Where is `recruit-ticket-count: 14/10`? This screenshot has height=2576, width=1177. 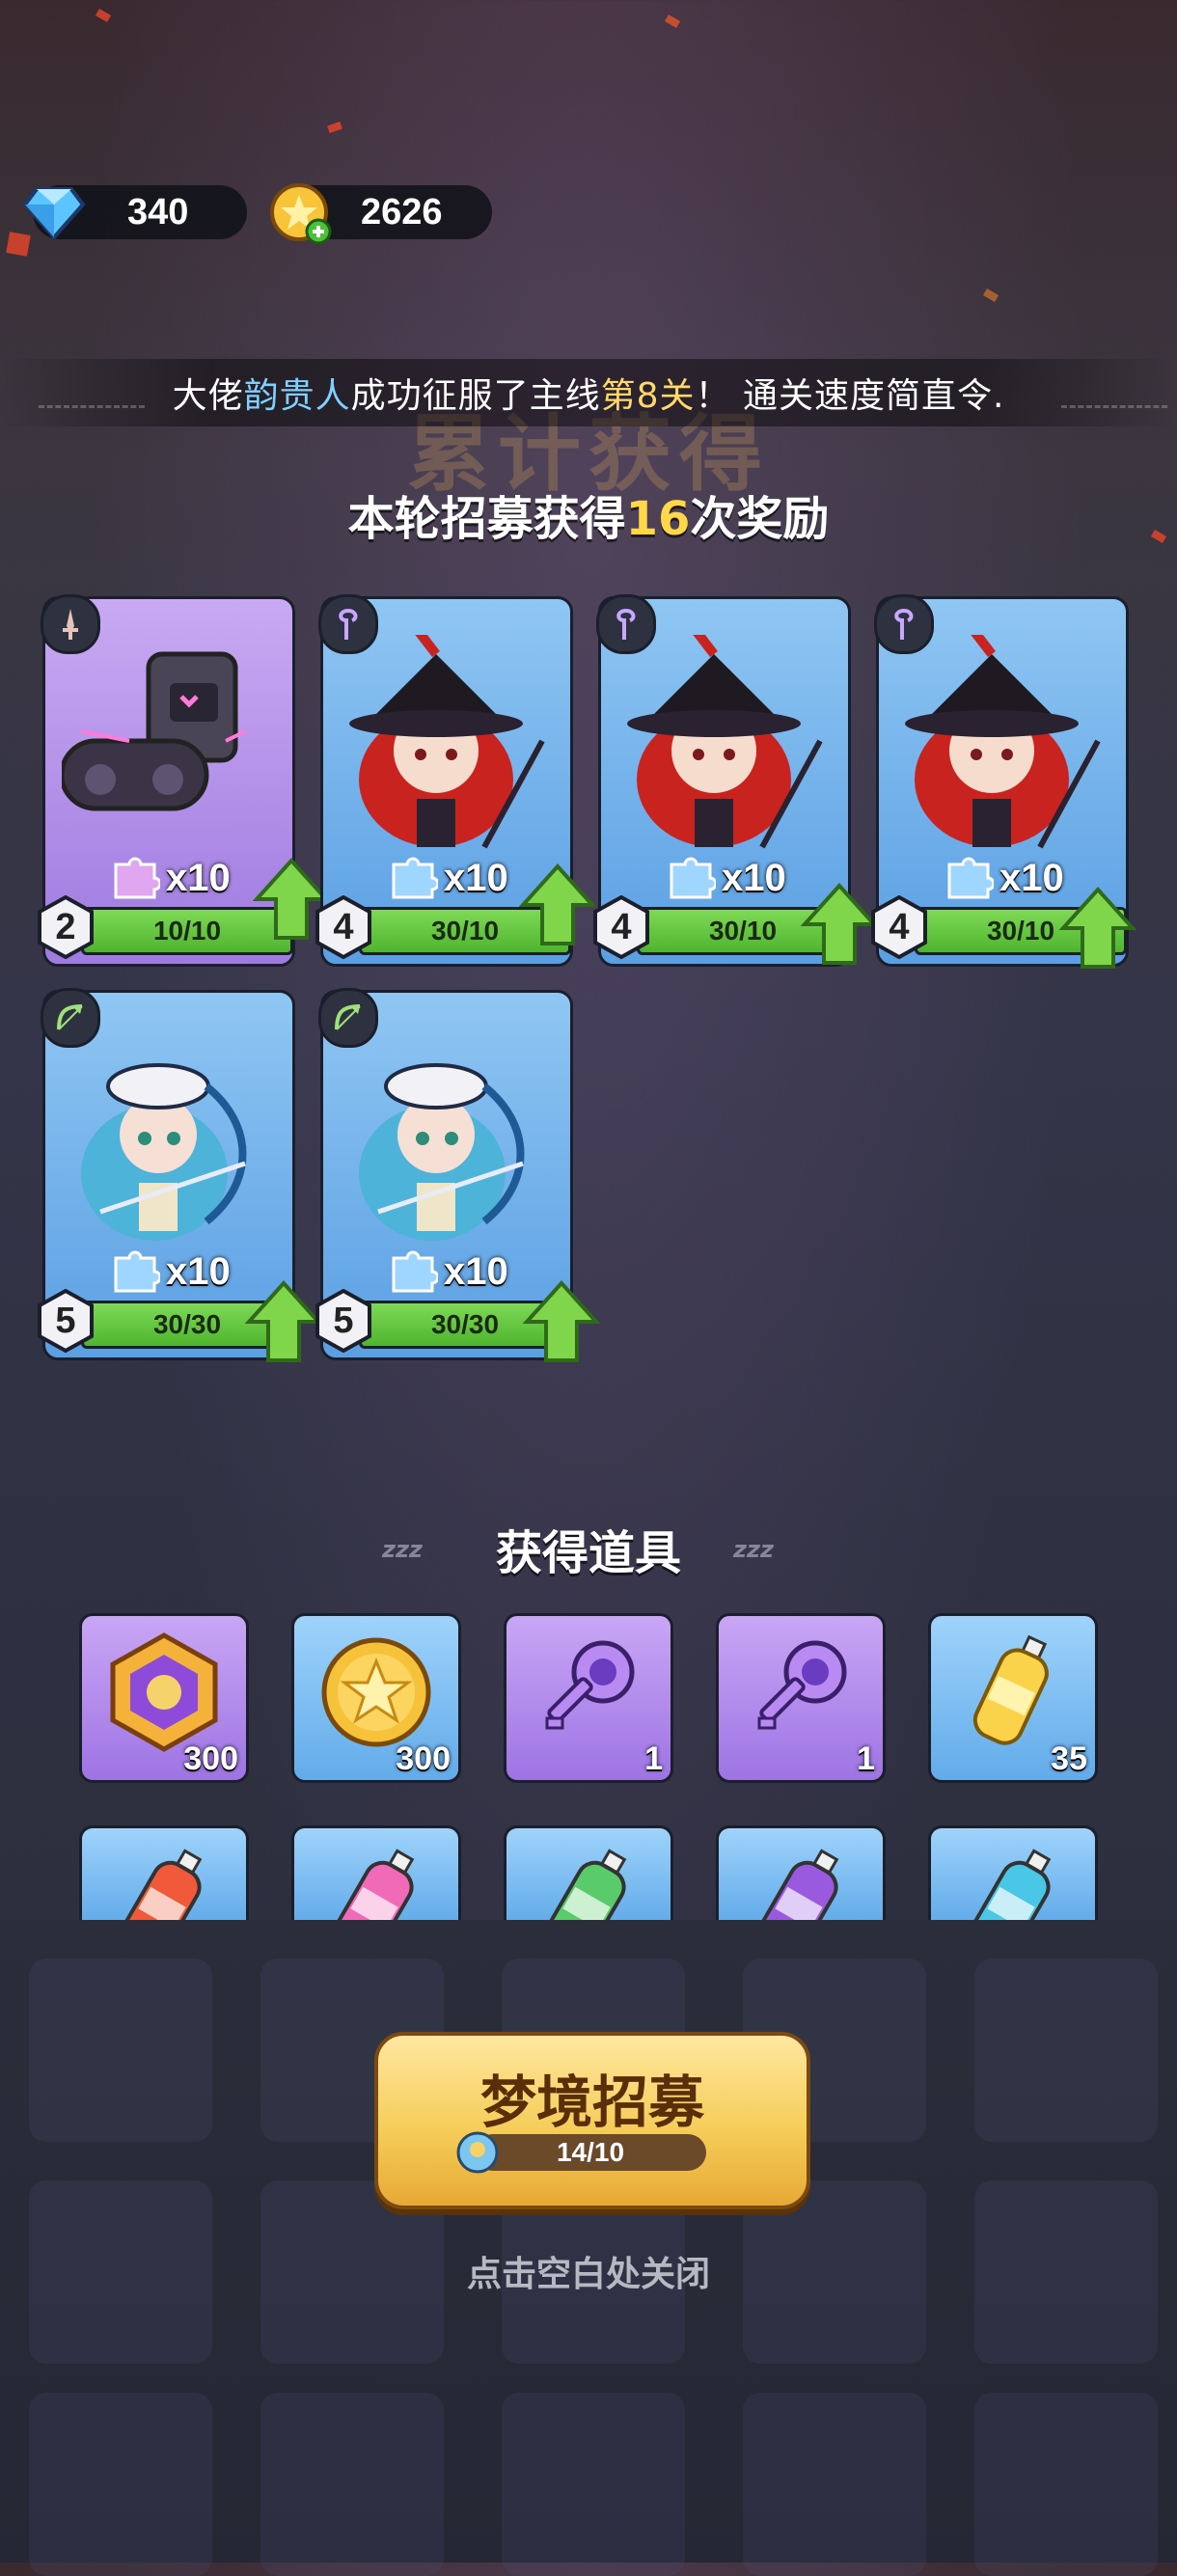 recruit-ticket-count: 14/10 is located at coordinates (590, 2152).